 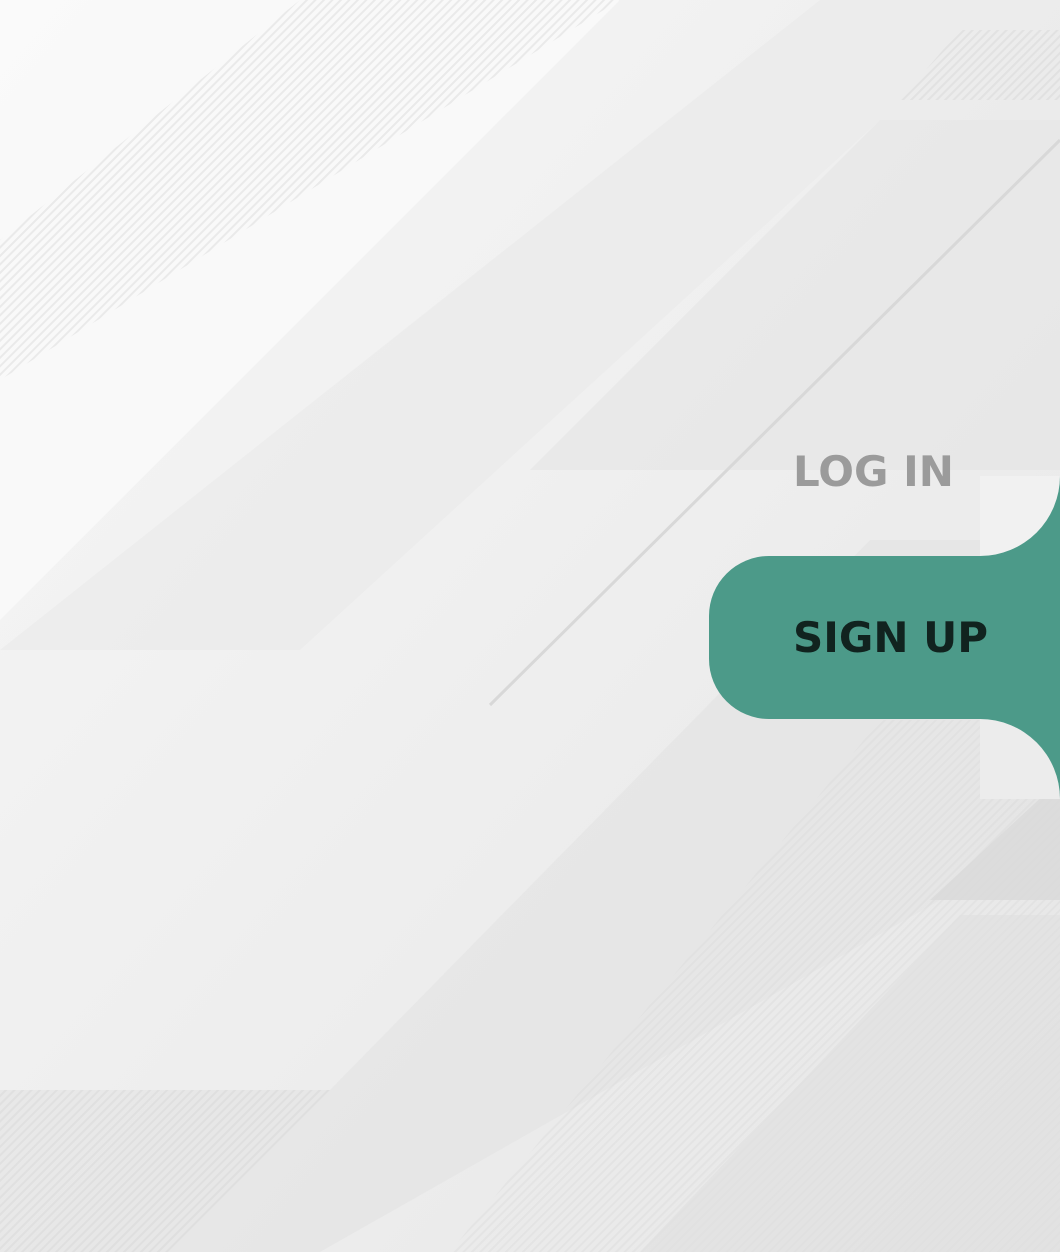 I want to click on tab-sign-up: SIGN UP, so click(x=884, y=637).